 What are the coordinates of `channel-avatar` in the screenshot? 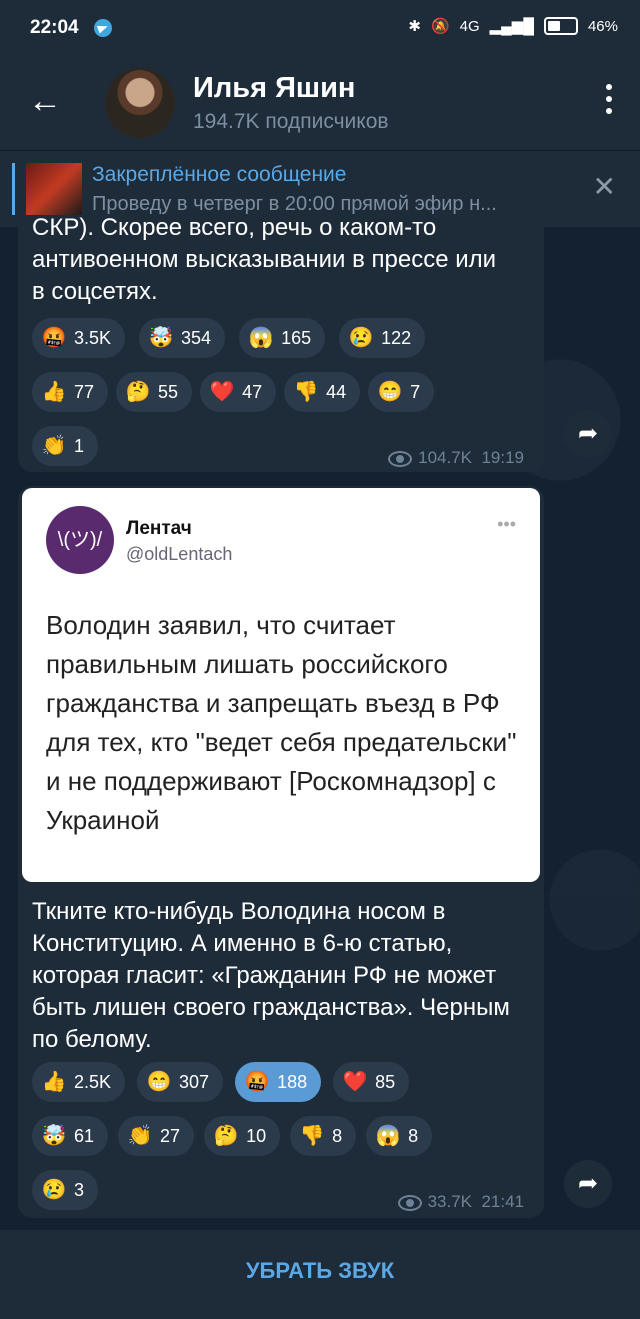 It's located at (140, 103).